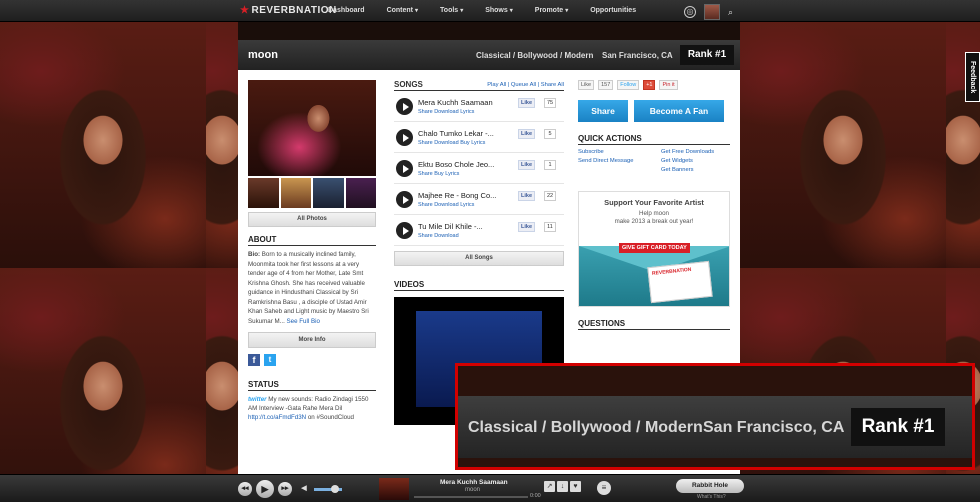  I want to click on download-icon: ↓, so click(562, 486).